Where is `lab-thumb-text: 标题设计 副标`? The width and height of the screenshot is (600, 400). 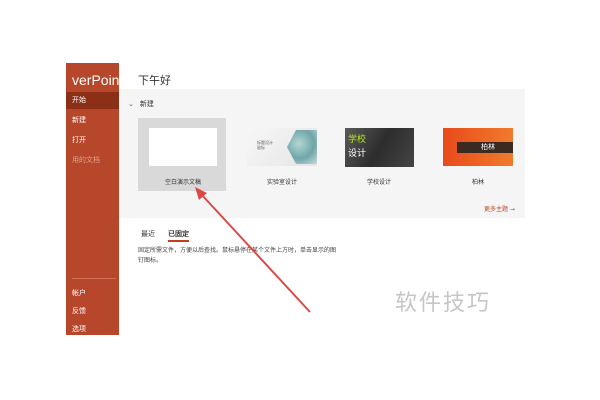 lab-thumb-text: 标题设计 副标 is located at coordinates (265, 145).